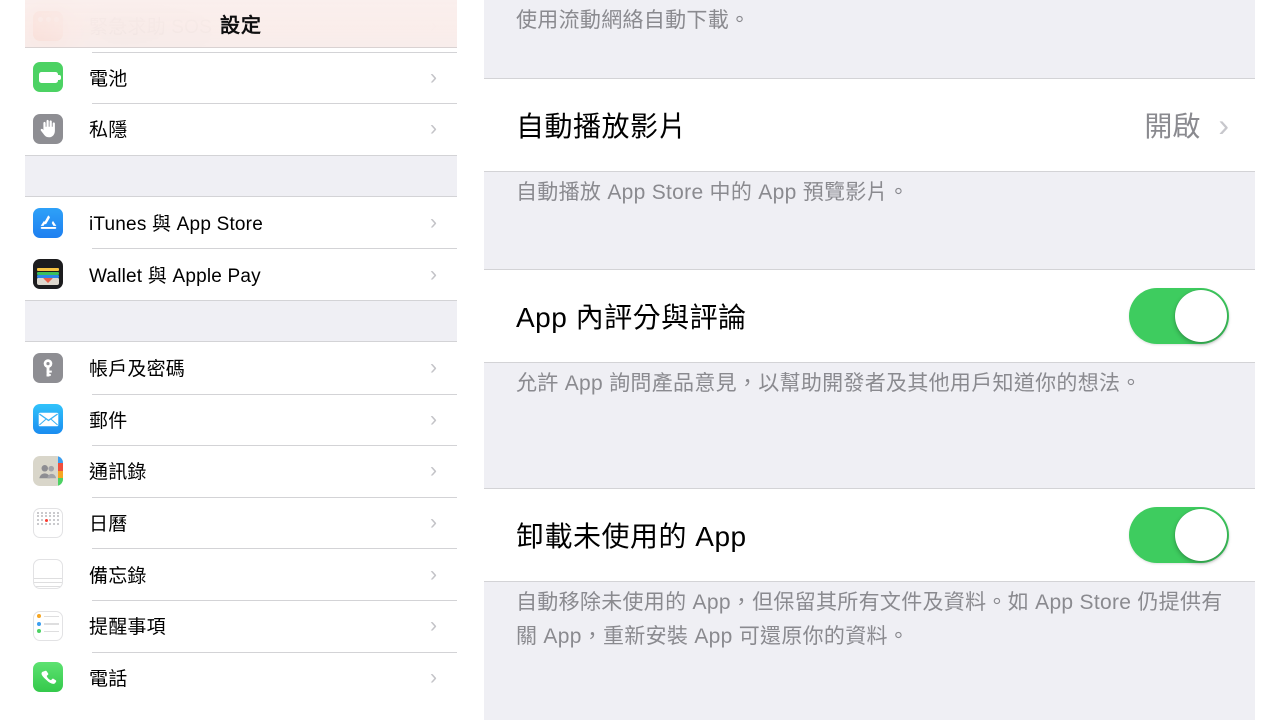 The height and width of the screenshot is (720, 1280). What do you see at coordinates (241, 574) in the screenshot?
I see `sidebar-item-notes: 備忘錄 ›` at bounding box center [241, 574].